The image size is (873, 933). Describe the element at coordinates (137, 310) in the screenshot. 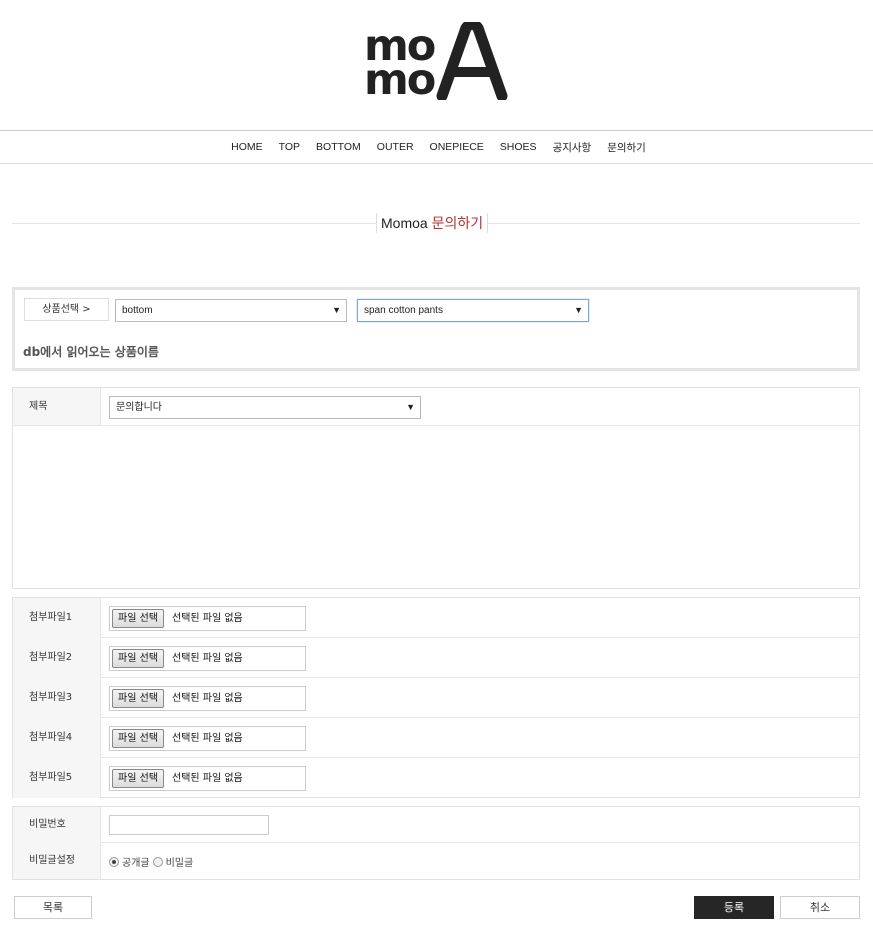

I see `category-select-value: bottom` at that location.